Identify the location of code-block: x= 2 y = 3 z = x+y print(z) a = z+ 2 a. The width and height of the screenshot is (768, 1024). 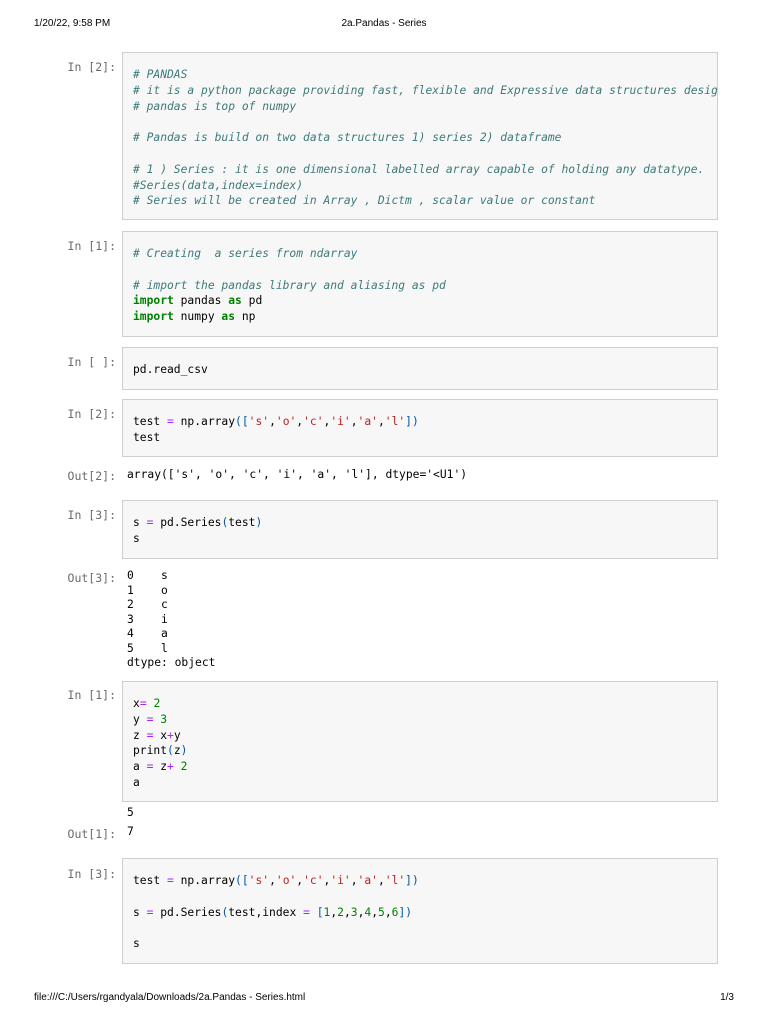
(160, 743).